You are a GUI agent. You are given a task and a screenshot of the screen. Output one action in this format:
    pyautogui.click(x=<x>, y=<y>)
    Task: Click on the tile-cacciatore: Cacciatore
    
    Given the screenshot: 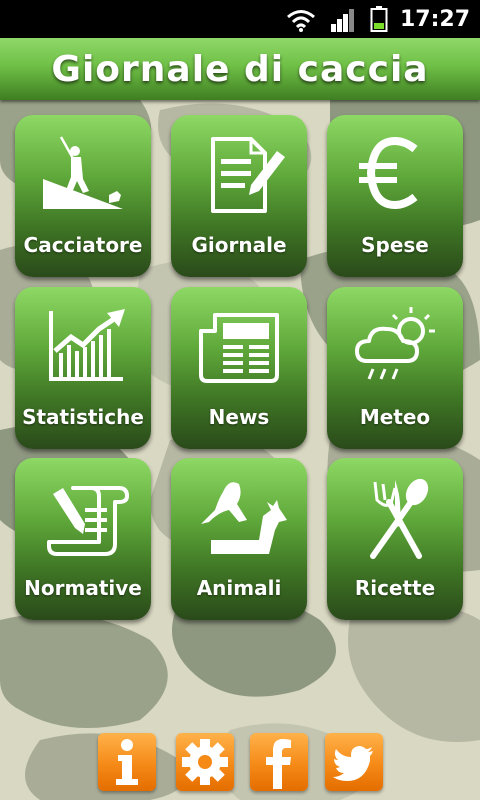 What is the action you would take?
    pyautogui.click(x=83, y=196)
    